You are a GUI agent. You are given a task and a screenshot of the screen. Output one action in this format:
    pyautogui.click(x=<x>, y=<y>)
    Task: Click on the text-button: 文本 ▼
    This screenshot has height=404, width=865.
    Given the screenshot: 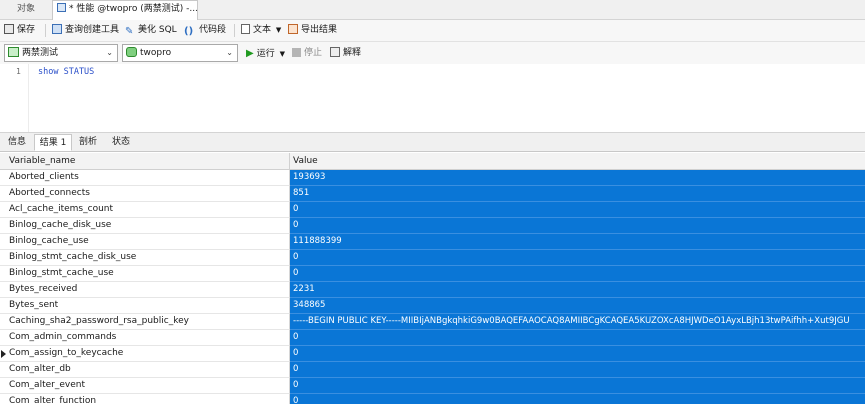 What is the action you would take?
    pyautogui.click(x=261, y=30)
    